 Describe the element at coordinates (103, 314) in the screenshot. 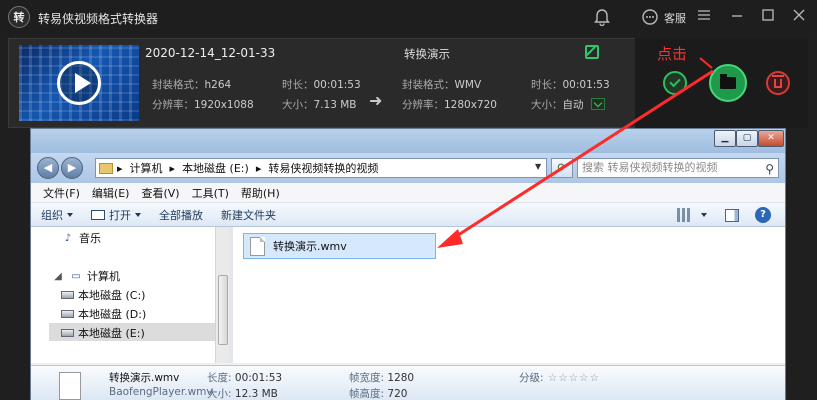

I see `nav-item-drive-d: 本地磁盘 (D:)` at that location.